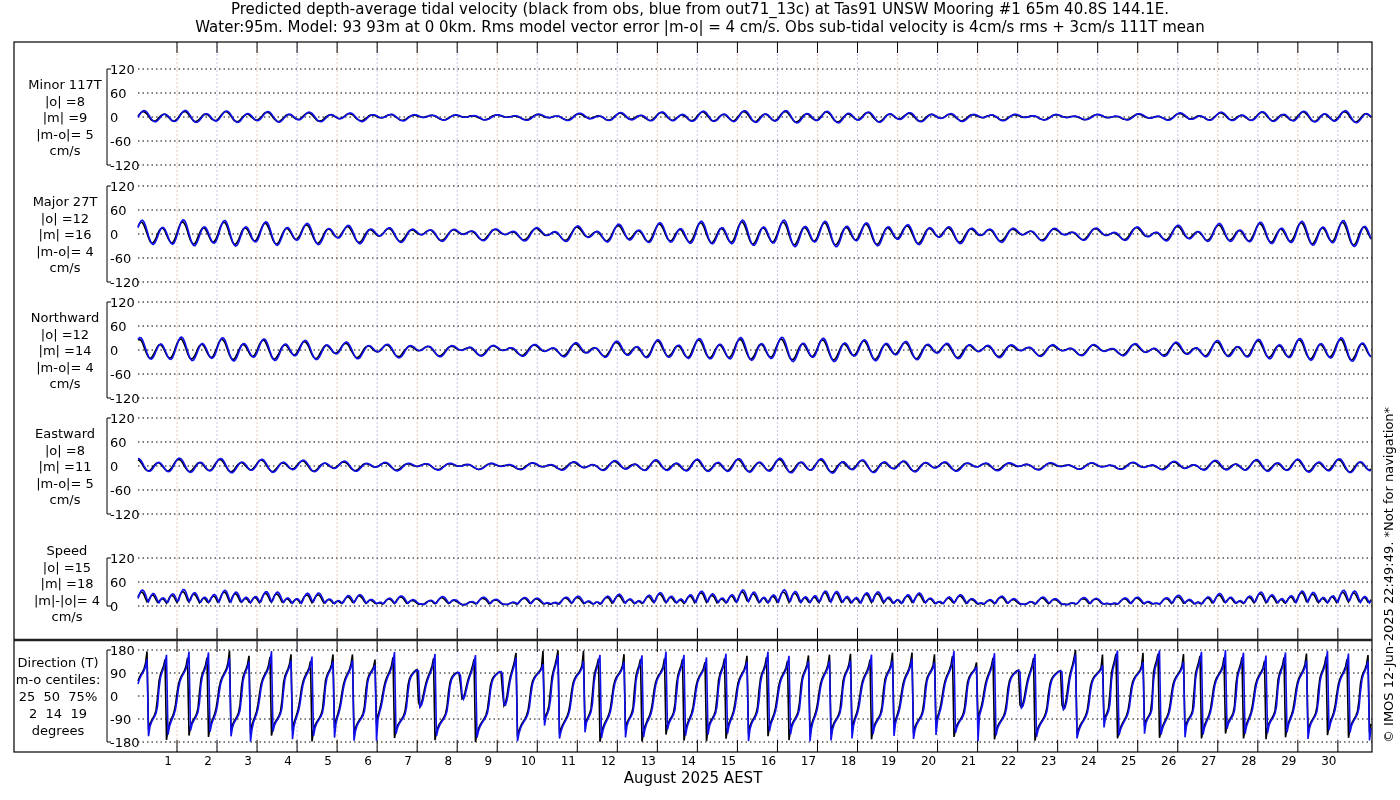  Describe the element at coordinates (1049, 761) in the screenshot. I see `axis-tick-label: 23` at that location.